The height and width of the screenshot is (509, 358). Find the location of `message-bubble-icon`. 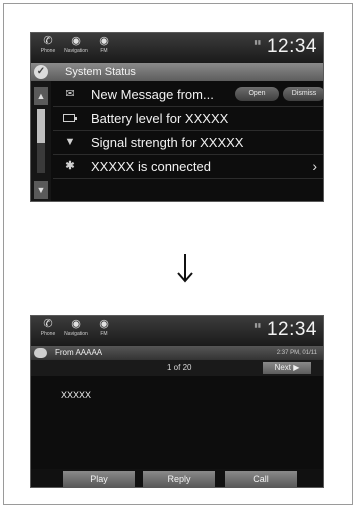

message-bubble-icon is located at coordinates (40, 353).